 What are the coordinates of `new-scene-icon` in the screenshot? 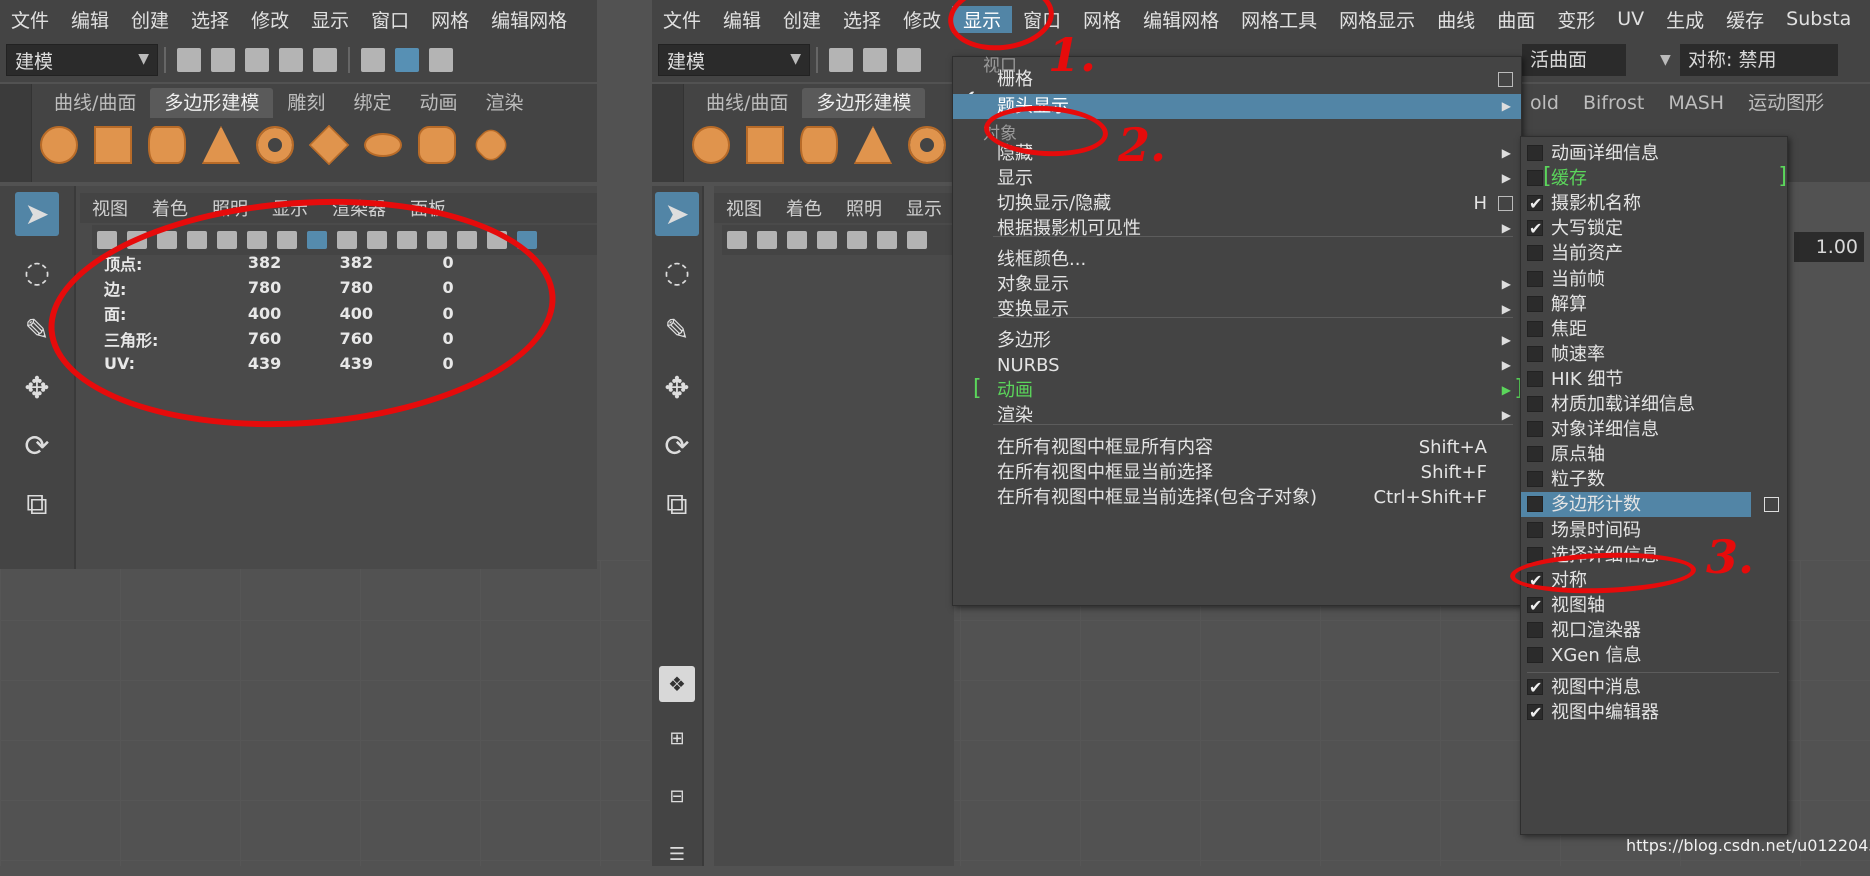 It's located at (841, 60).